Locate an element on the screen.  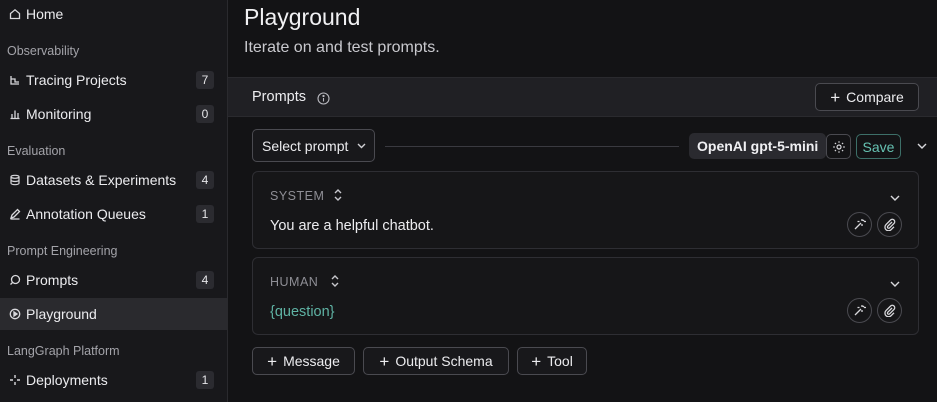
divider is located at coordinates (532, 146).